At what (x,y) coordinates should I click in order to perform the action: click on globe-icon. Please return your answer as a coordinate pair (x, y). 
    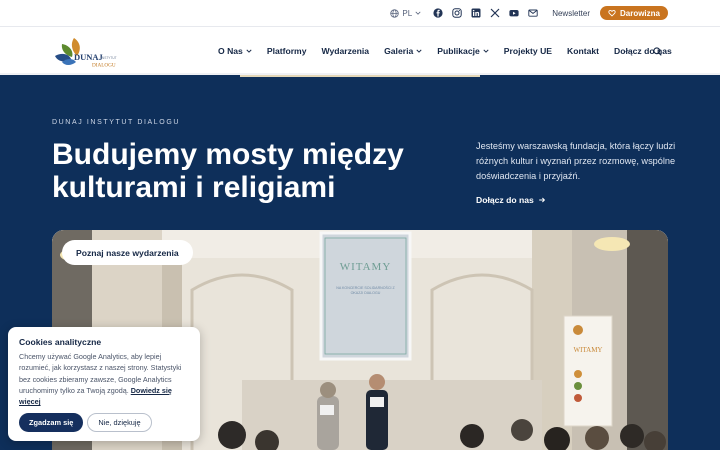
    Looking at the image, I should click on (395, 13).